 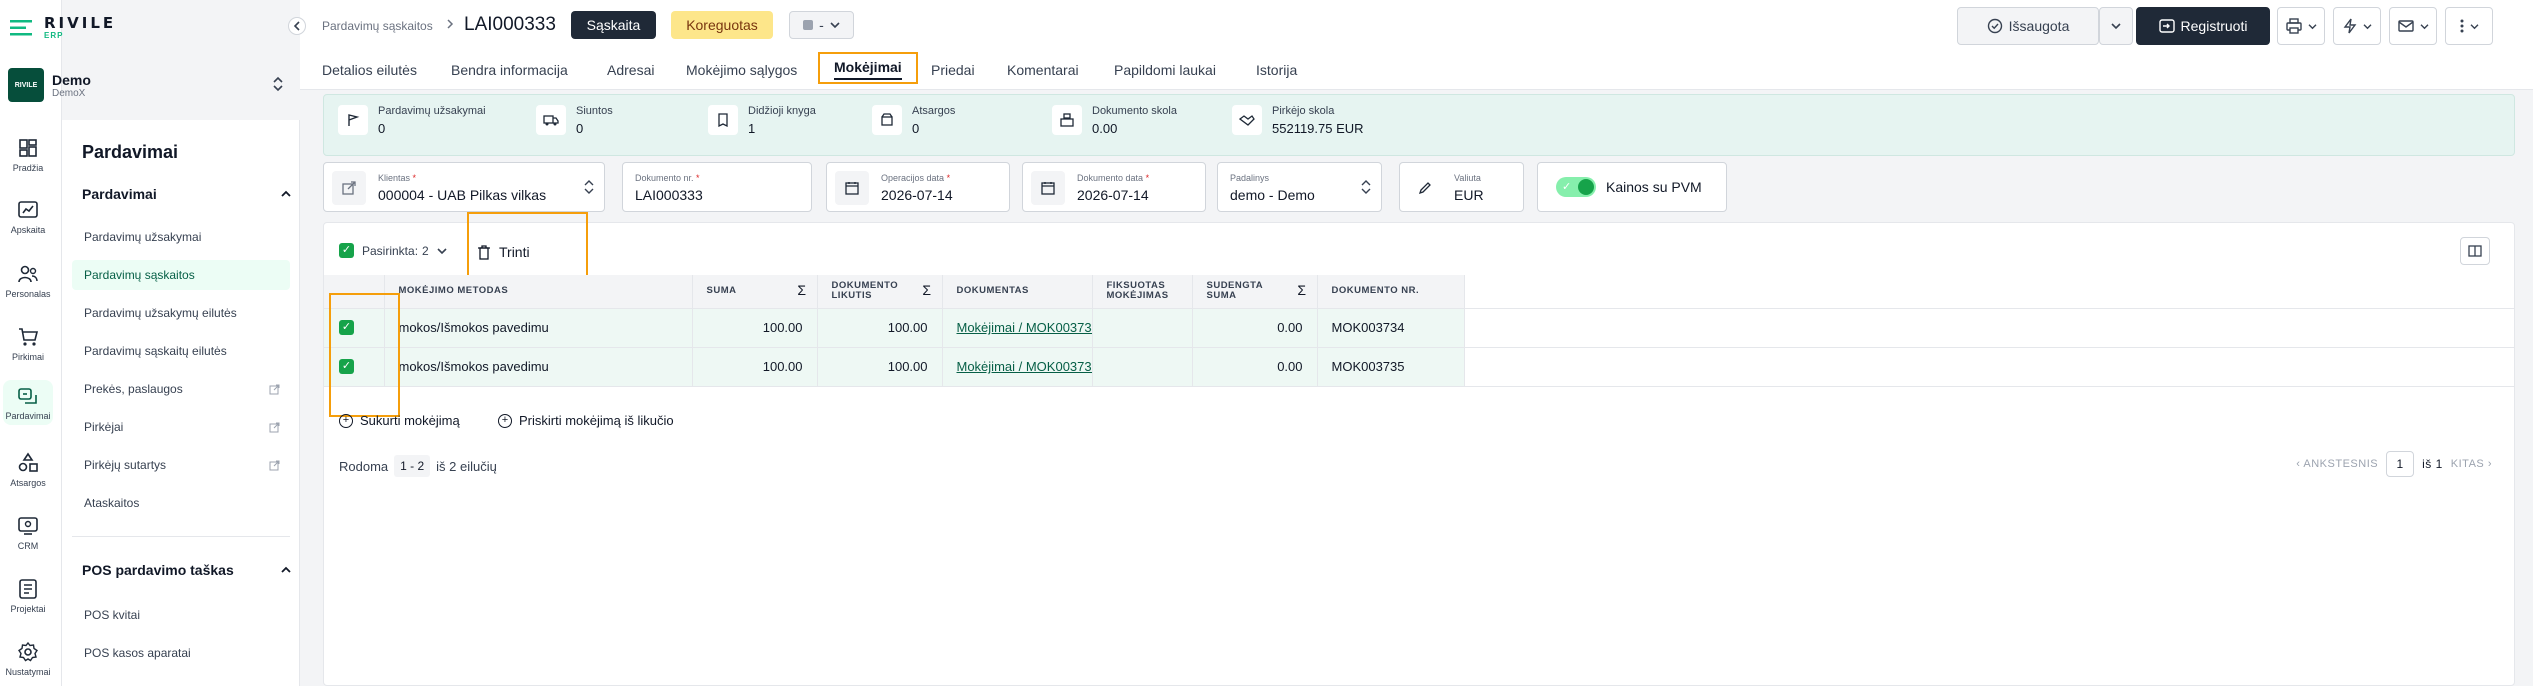 What do you see at coordinates (1165, 70) in the screenshot?
I see `tab-extra-fields: Papildomi laukai` at bounding box center [1165, 70].